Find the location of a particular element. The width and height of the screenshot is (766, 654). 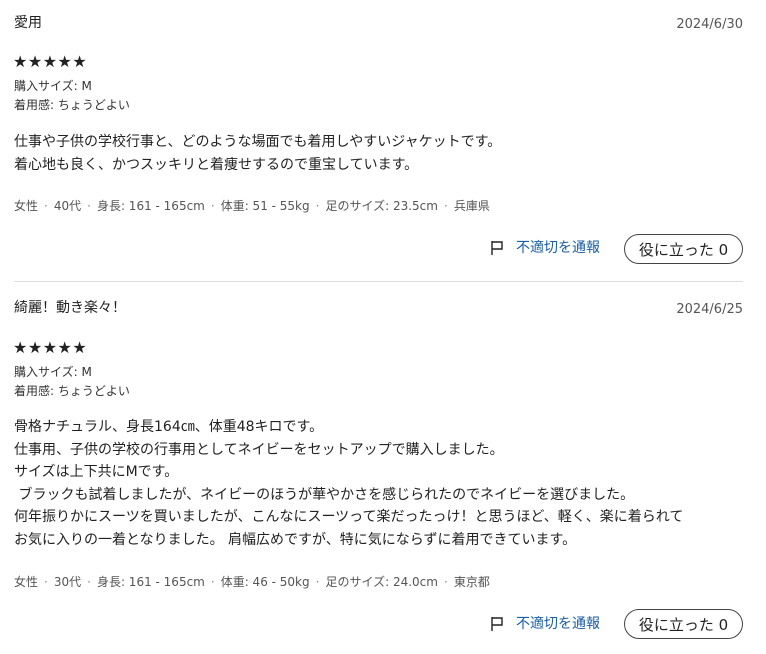

review-divider is located at coordinates (378, 281).